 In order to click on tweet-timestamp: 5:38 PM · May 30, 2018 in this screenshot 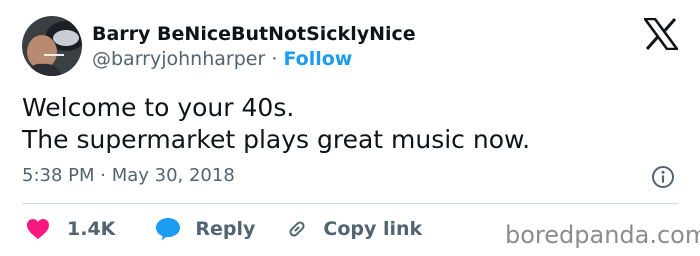, I will do `click(128, 176)`.